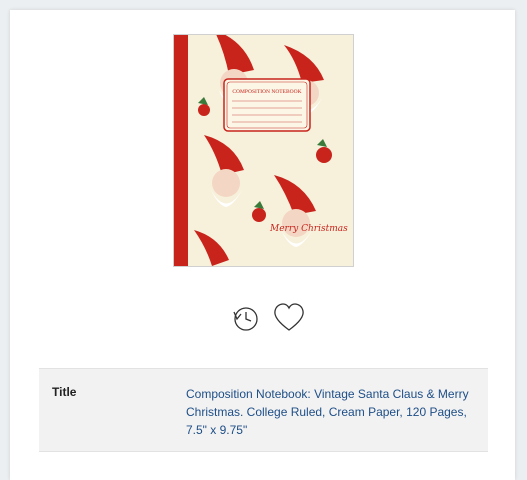 The height and width of the screenshot is (480, 527). I want to click on heart-icon, so click(289, 317).